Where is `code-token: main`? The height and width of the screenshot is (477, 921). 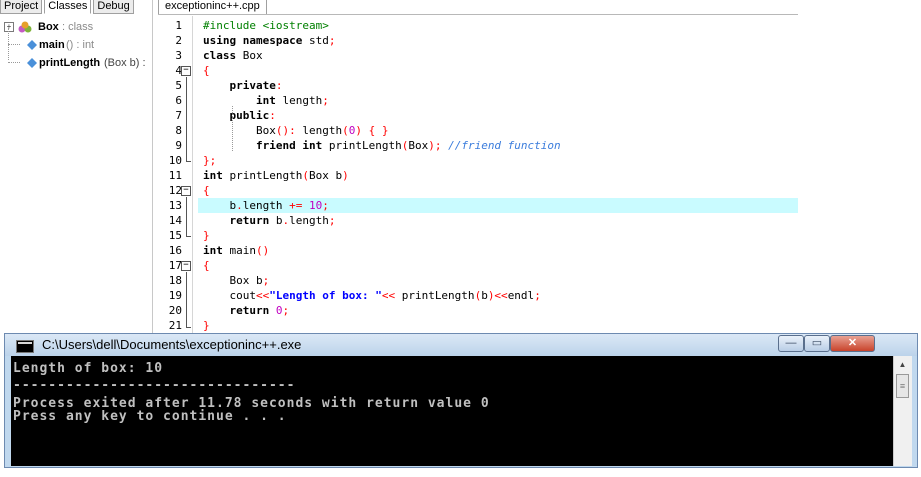
code-token: main is located at coordinates (239, 250).